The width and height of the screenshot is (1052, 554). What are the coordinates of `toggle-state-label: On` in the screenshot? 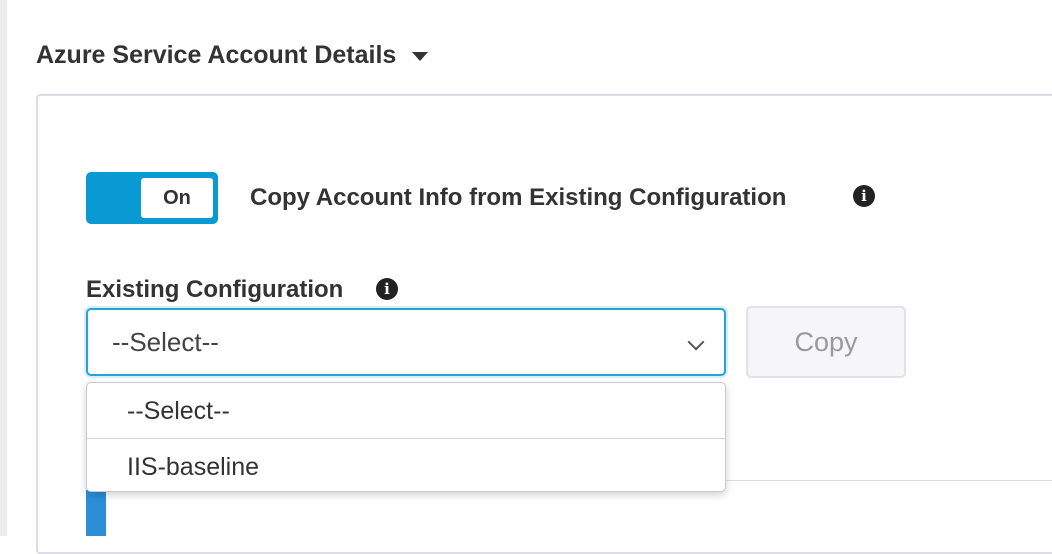 It's located at (177, 198).